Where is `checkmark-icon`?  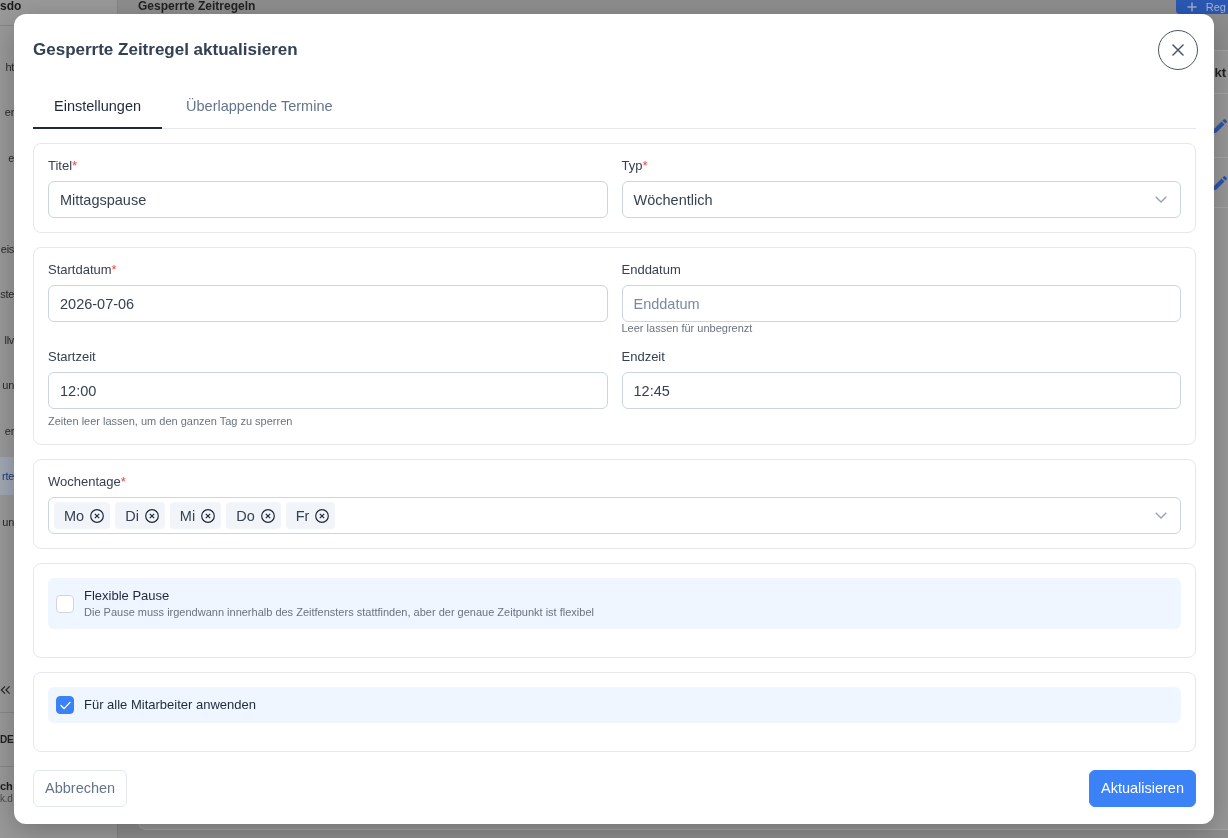 checkmark-icon is located at coordinates (65, 705).